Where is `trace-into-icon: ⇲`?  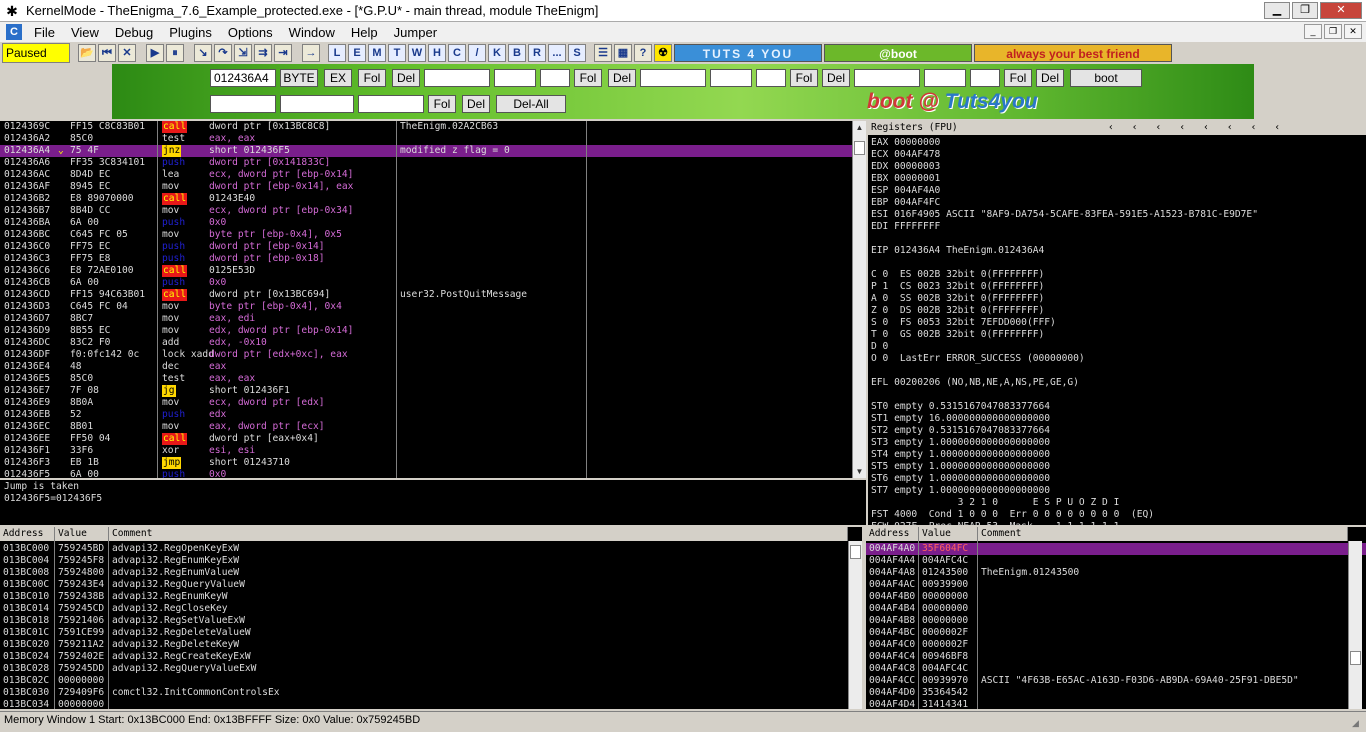
trace-into-icon: ⇲ is located at coordinates (243, 53).